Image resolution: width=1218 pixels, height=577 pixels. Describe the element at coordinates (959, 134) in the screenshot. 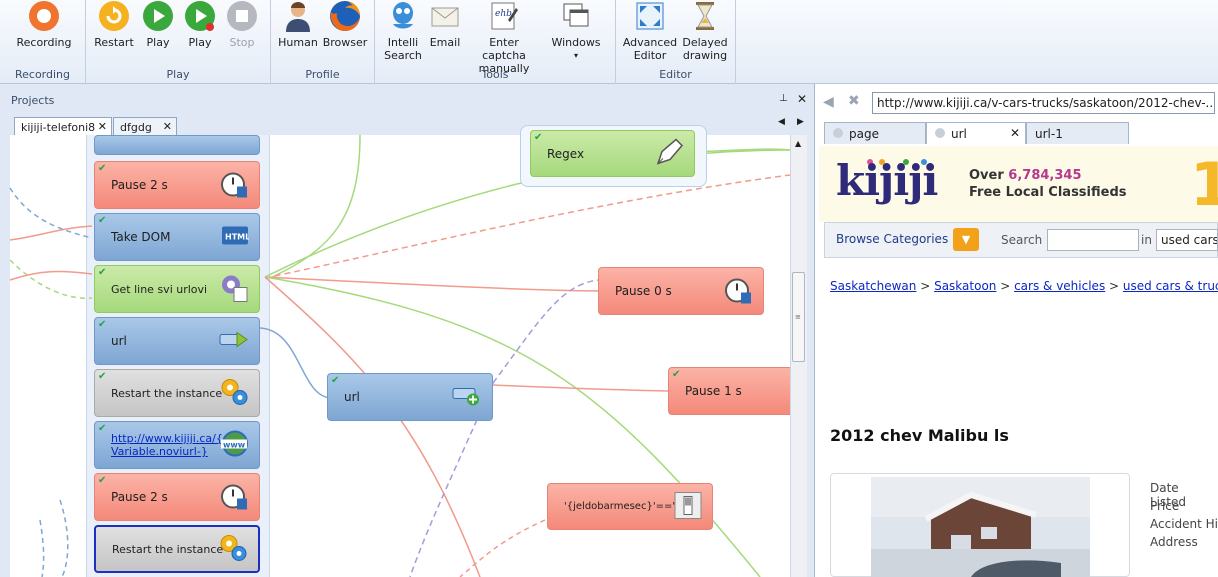

I see `tab-label: url` at that location.